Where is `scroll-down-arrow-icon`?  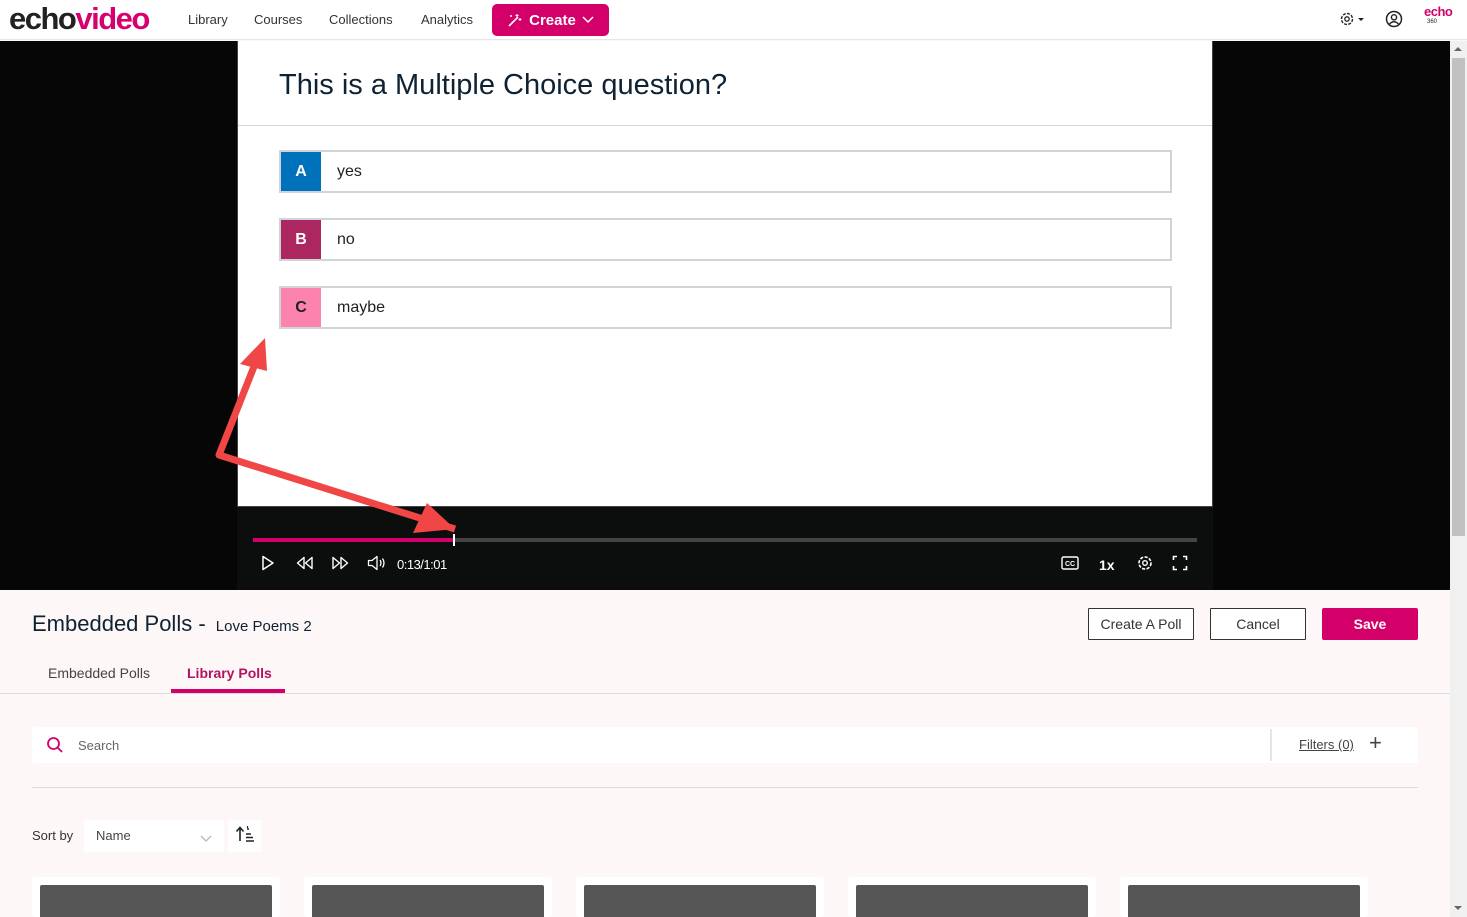 scroll-down-arrow-icon is located at coordinates (1458, 908).